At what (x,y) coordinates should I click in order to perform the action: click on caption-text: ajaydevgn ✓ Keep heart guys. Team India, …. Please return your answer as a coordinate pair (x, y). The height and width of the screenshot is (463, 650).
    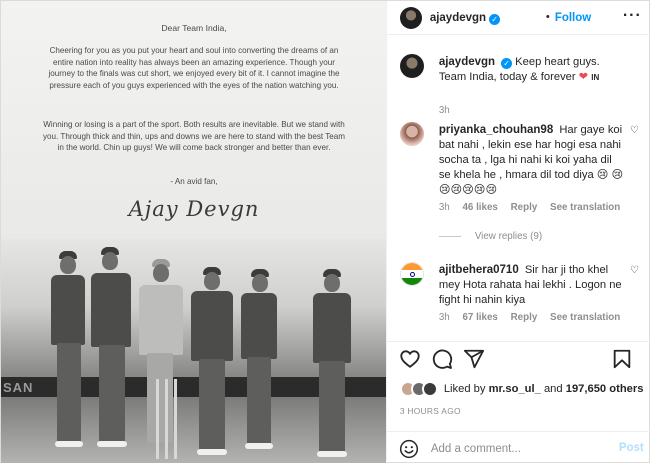
    Looking at the image, I should click on (532, 70).